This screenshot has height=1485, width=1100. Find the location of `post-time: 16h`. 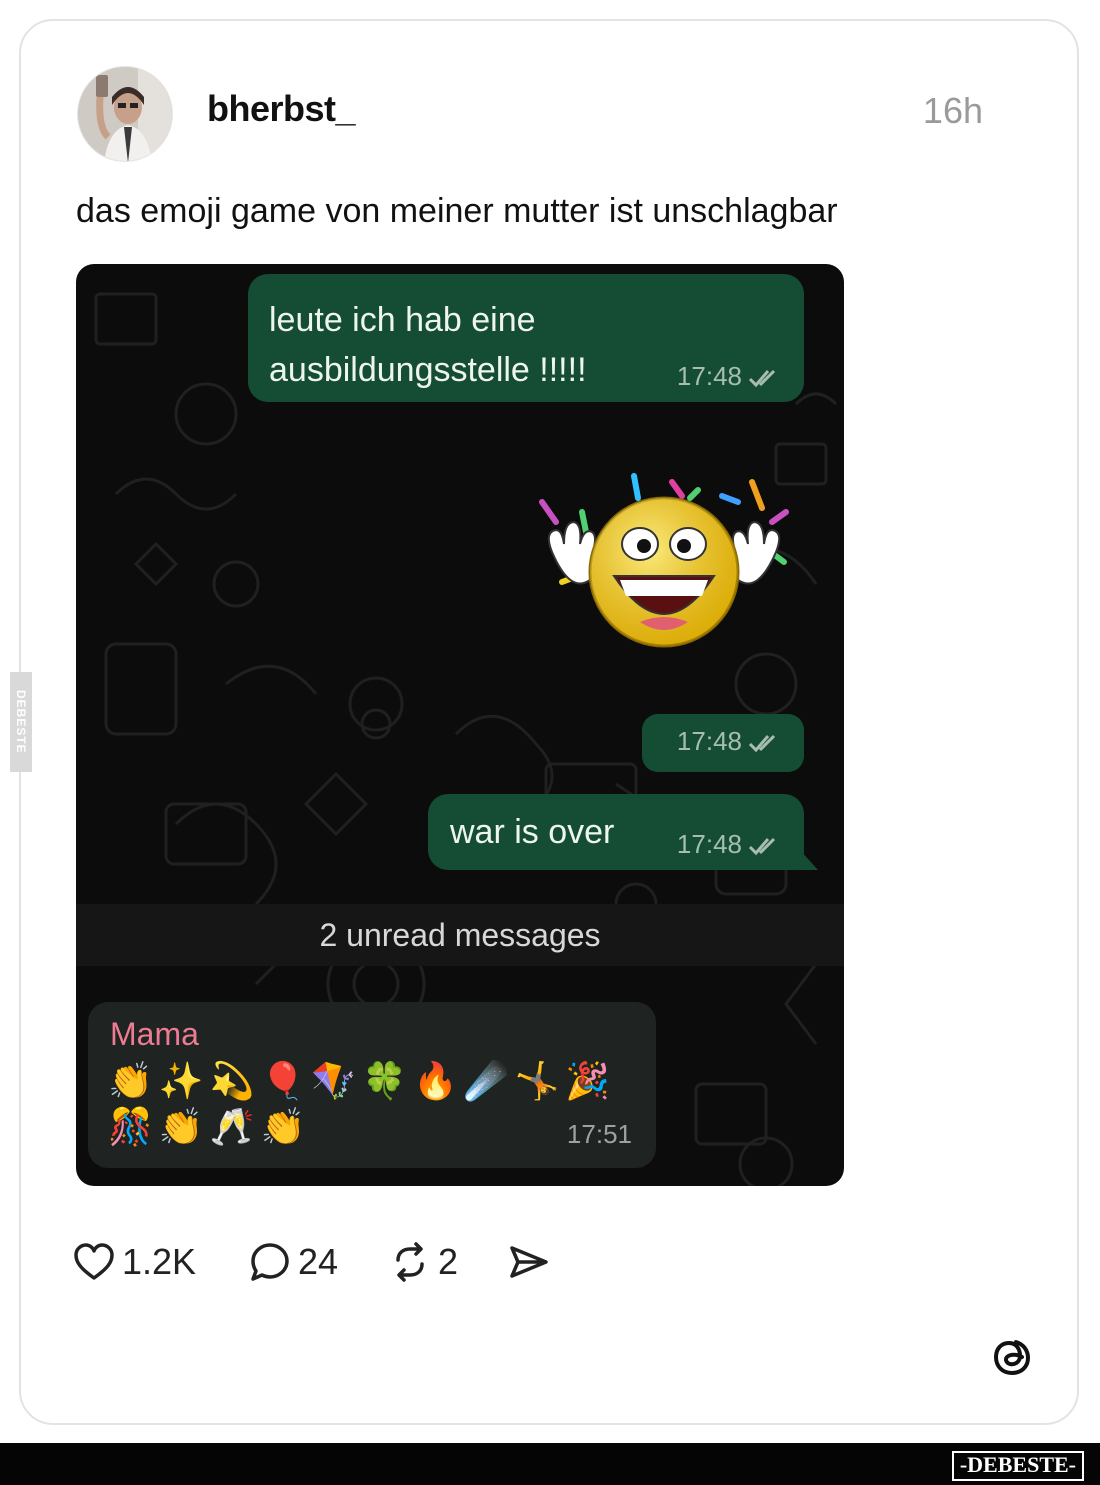

post-time: 16h is located at coordinates (952, 110).